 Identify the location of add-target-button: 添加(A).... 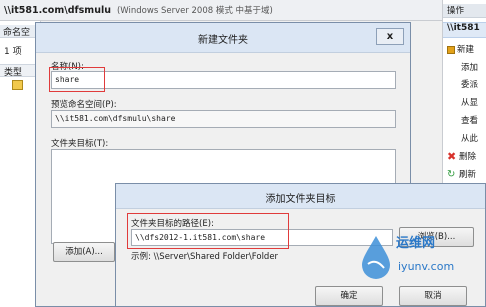
(84, 252).